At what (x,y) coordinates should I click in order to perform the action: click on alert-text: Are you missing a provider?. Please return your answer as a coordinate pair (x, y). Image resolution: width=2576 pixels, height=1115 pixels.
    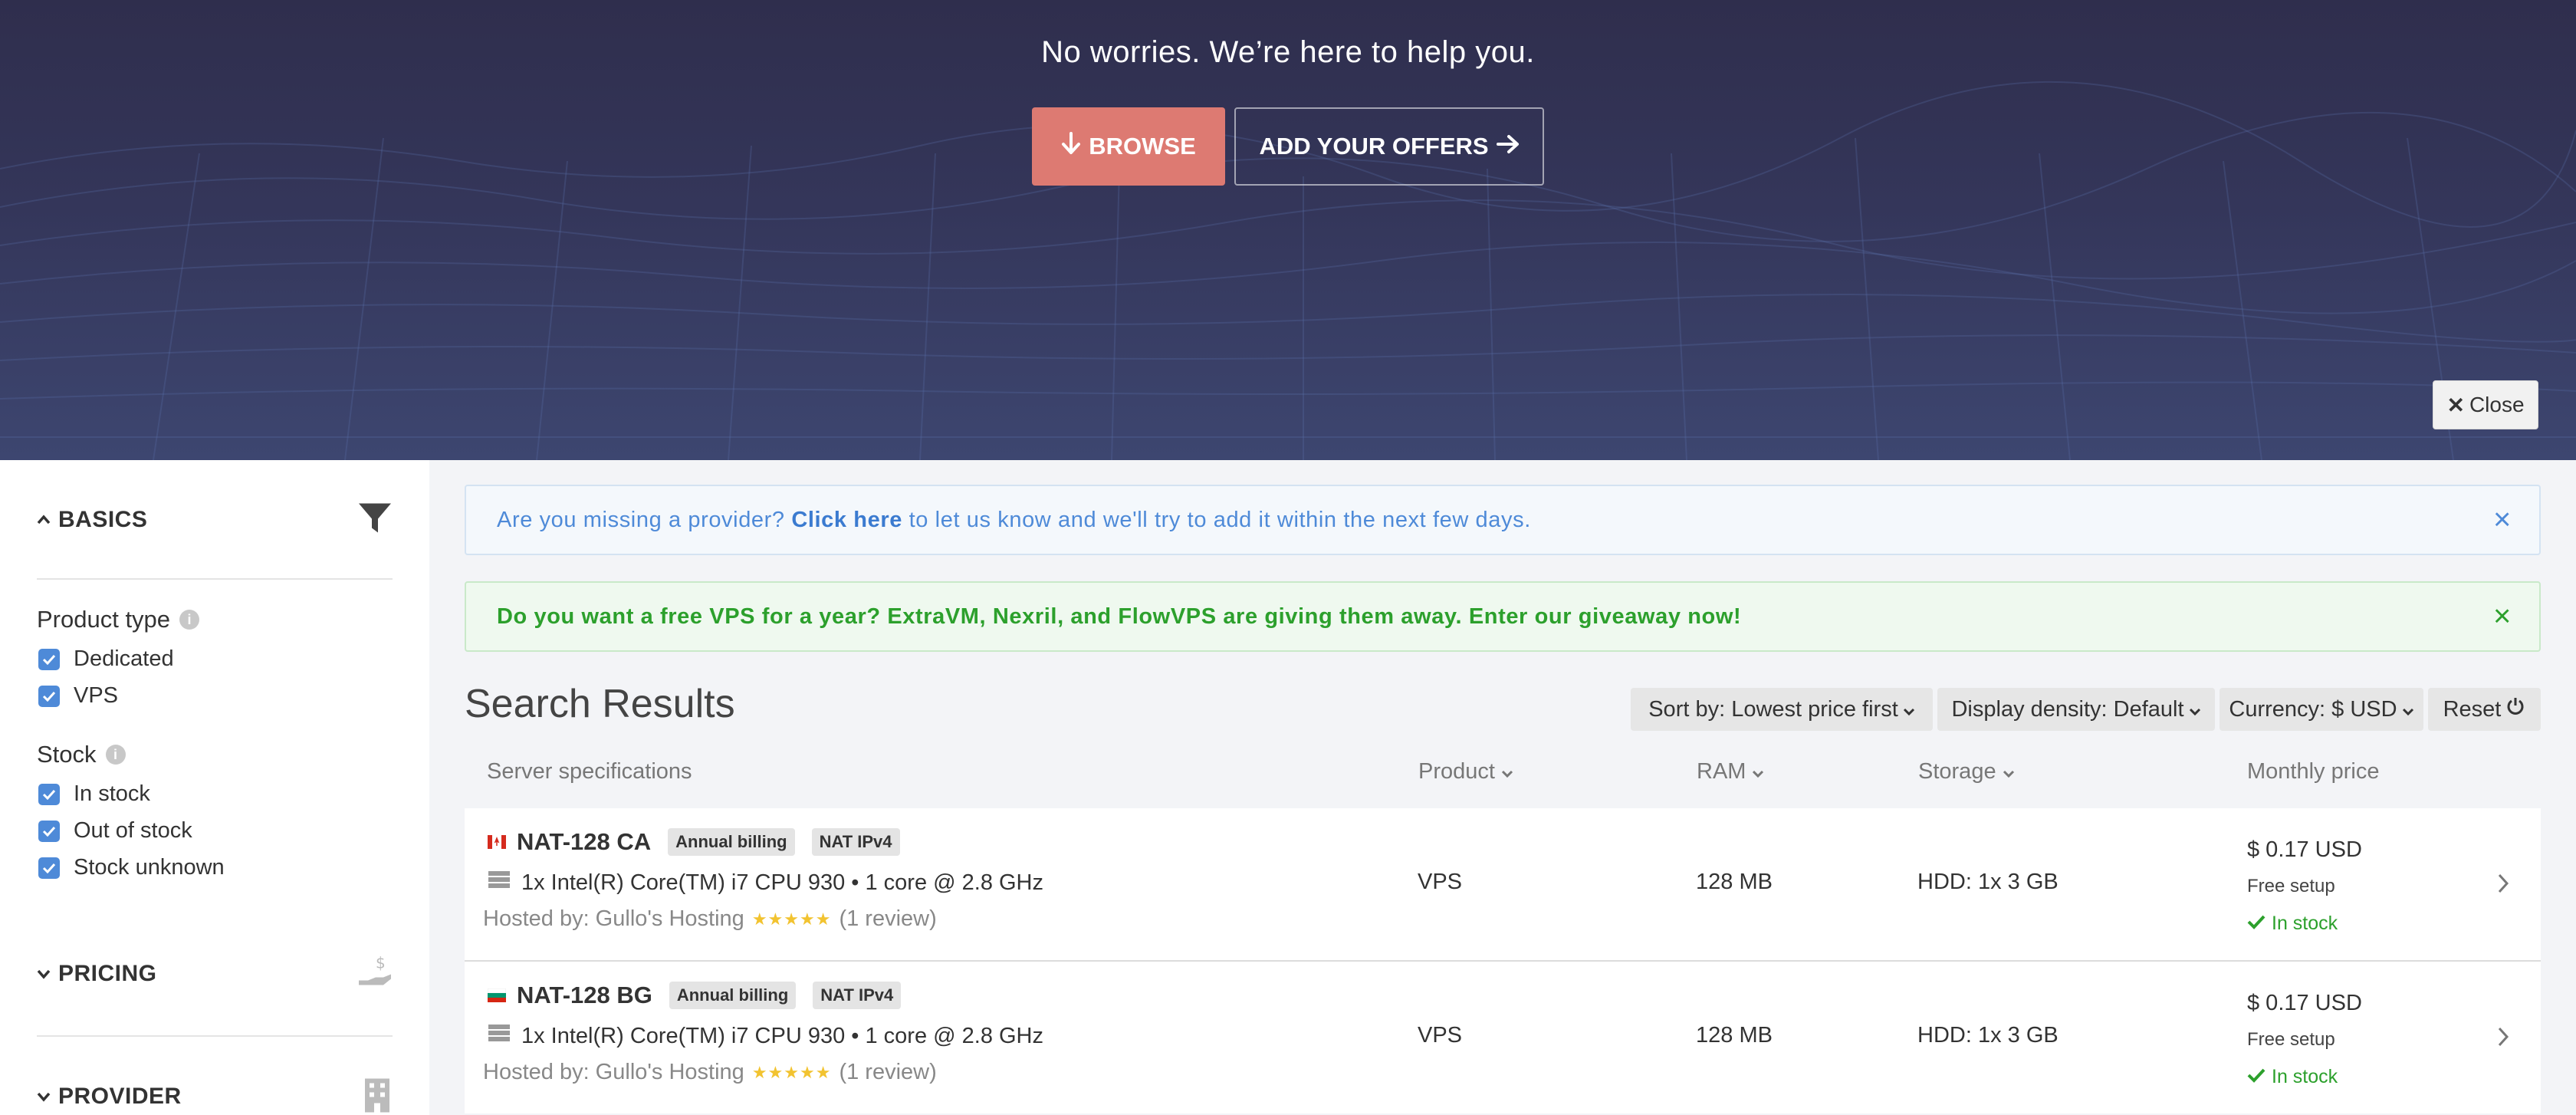
    Looking at the image, I should click on (641, 519).